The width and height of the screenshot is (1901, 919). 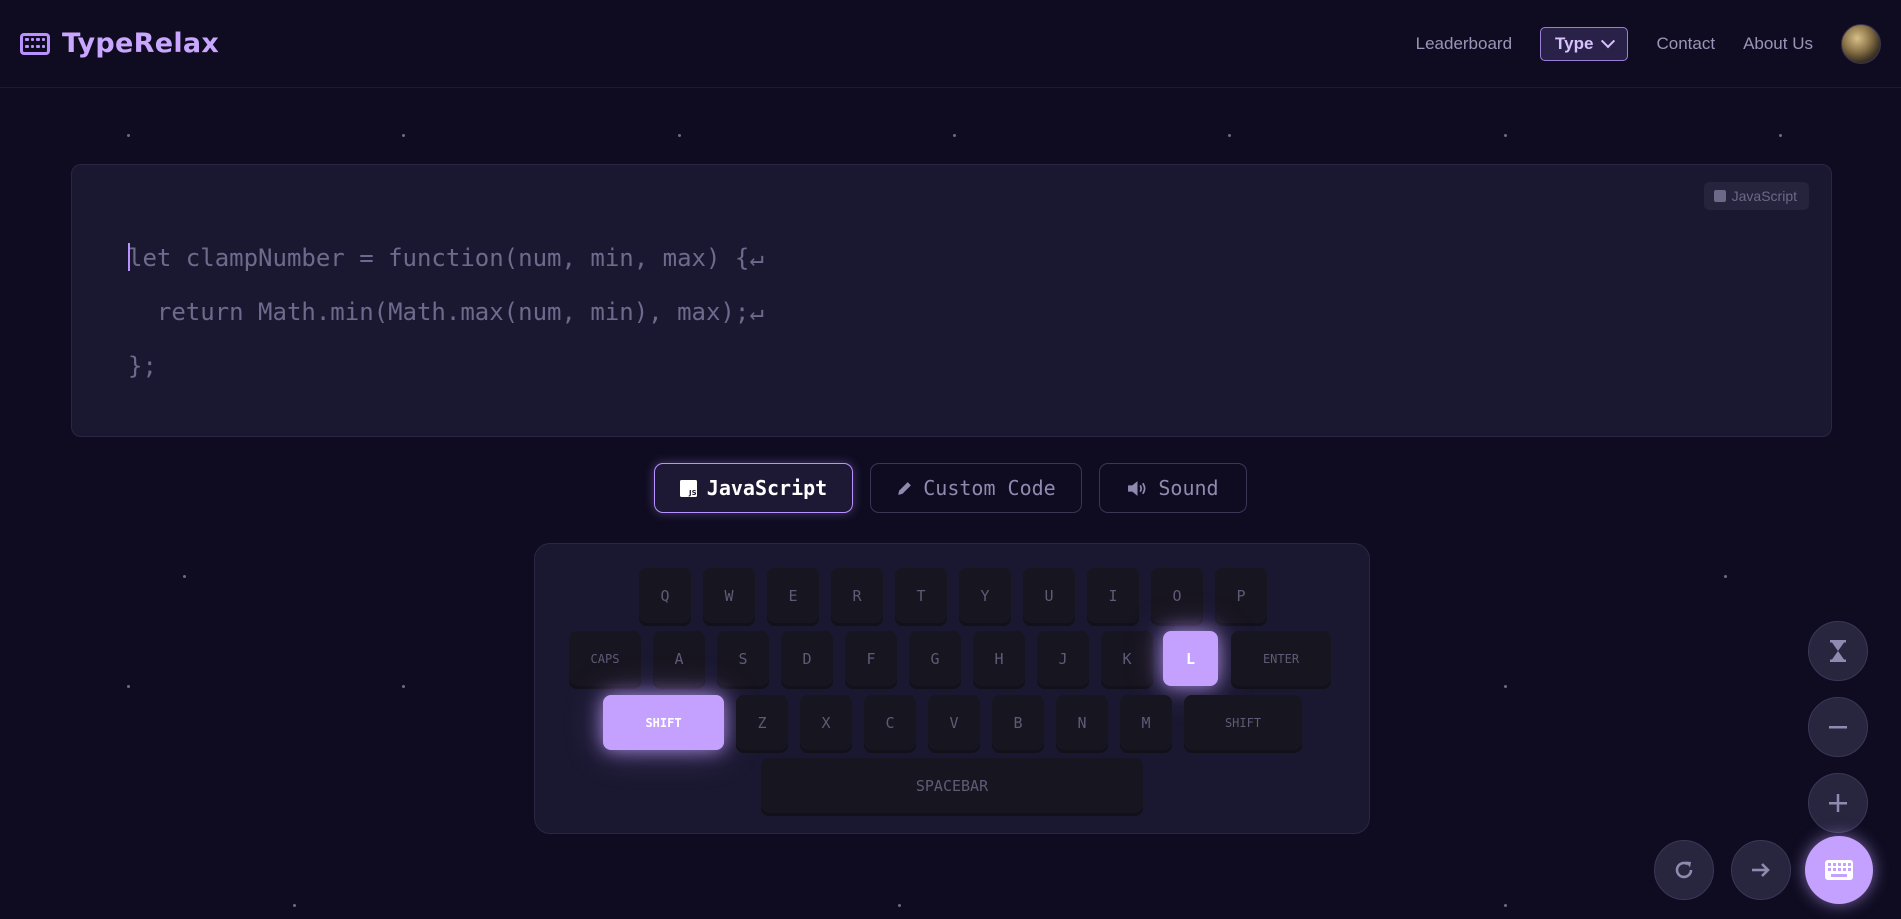 What do you see at coordinates (1188, 488) in the screenshot?
I see `mode-label: Sound` at bounding box center [1188, 488].